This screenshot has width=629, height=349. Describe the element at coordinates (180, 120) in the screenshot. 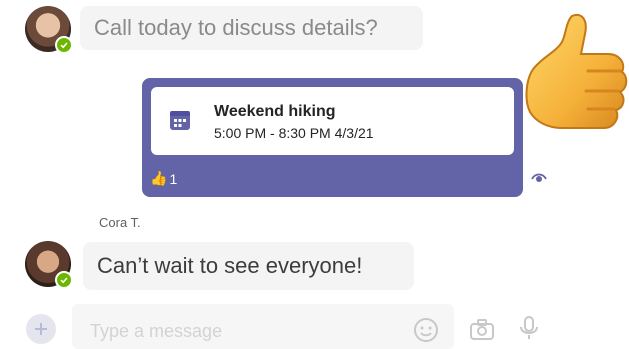

I see `calendar-icon` at that location.